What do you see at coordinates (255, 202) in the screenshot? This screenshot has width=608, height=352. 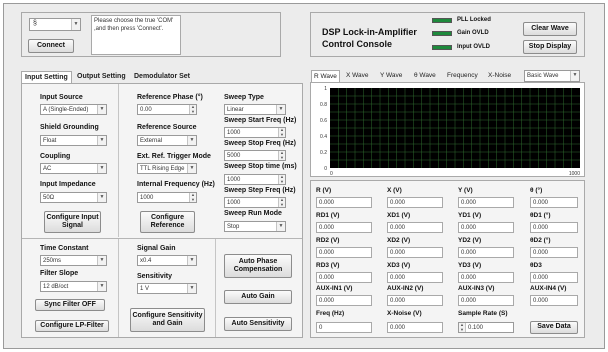 I see `sweep-step-input: 1000 ▲ ▼` at bounding box center [255, 202].